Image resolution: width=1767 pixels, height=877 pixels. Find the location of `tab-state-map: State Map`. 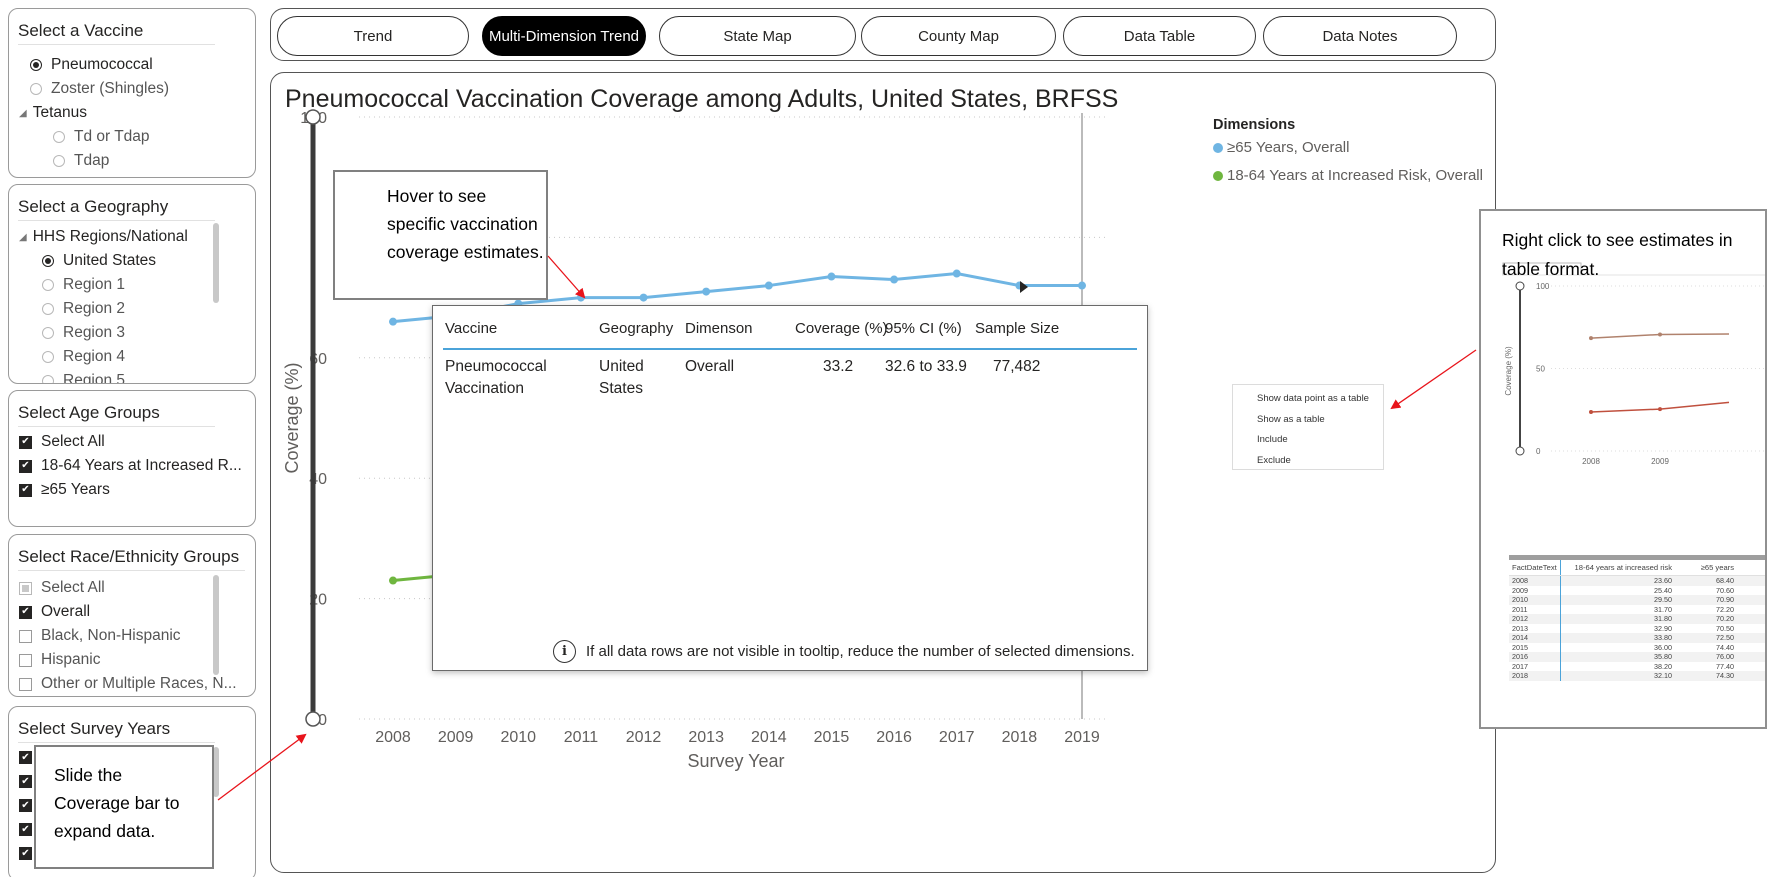

tab-state-map: State Map is located at coordinates (757, 36).